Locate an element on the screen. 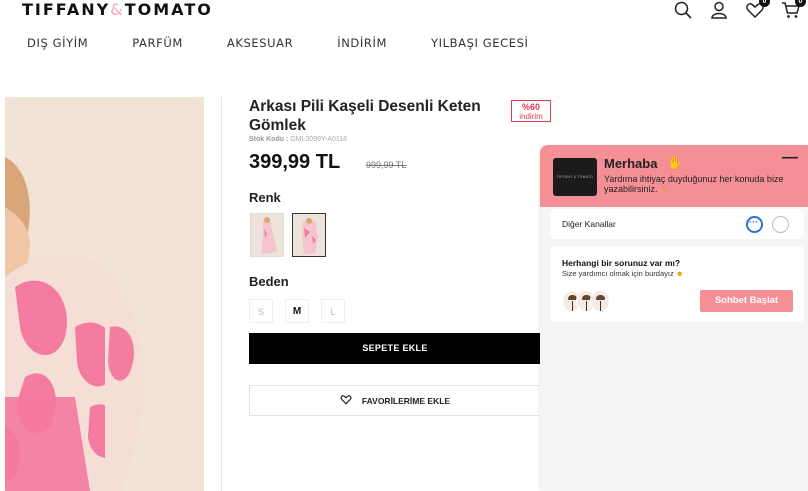  start-chat-button: Sohbet Başlat is located at coordinates (746, 301).